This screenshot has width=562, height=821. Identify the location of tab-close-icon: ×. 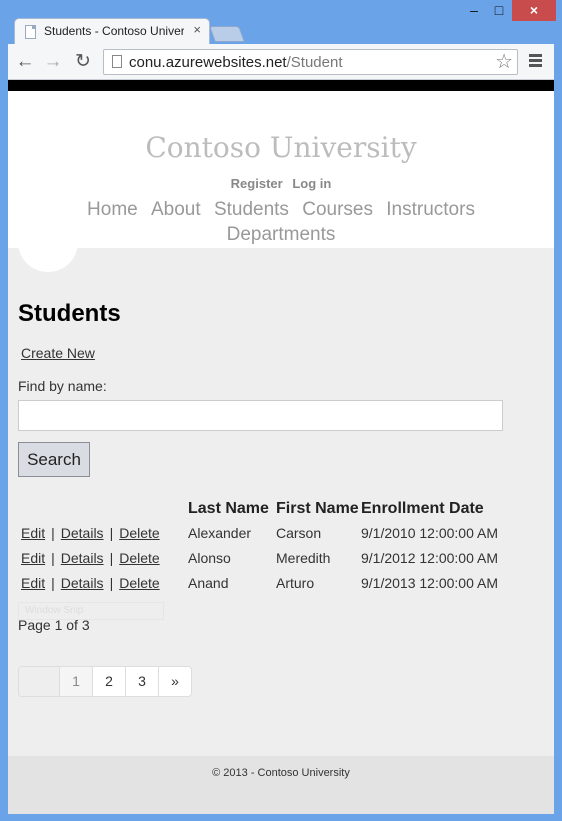
(197, 30).